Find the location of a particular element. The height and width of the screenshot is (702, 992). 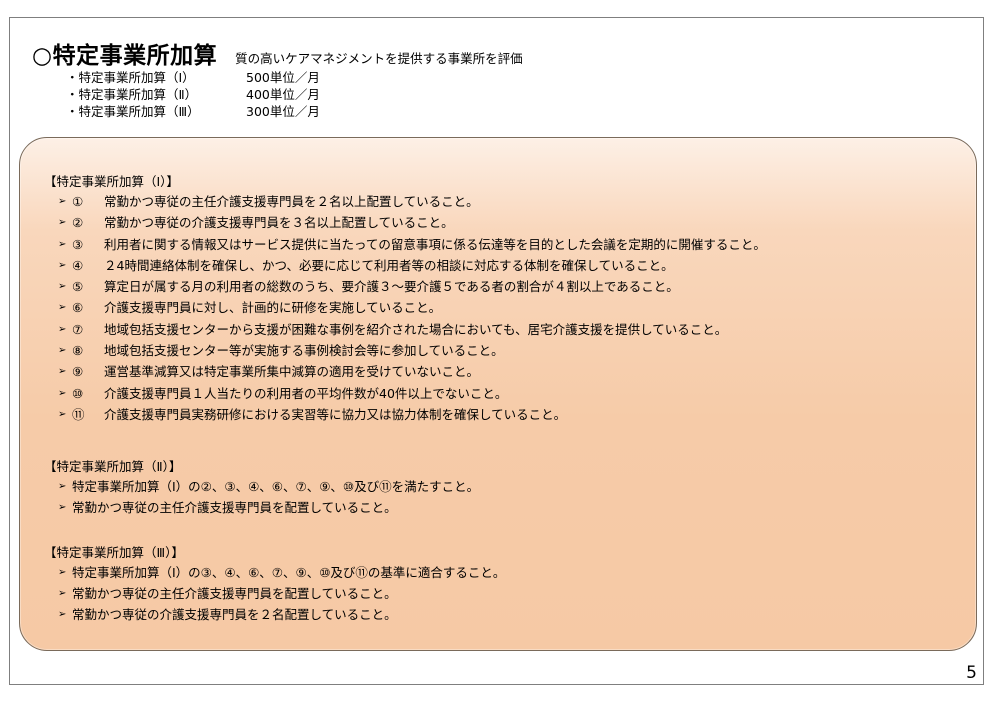

item-text: 介護支援専門員１人当たりの利用者の平均件数が40件以上でないこと。 is located at coordinates (306, 393).